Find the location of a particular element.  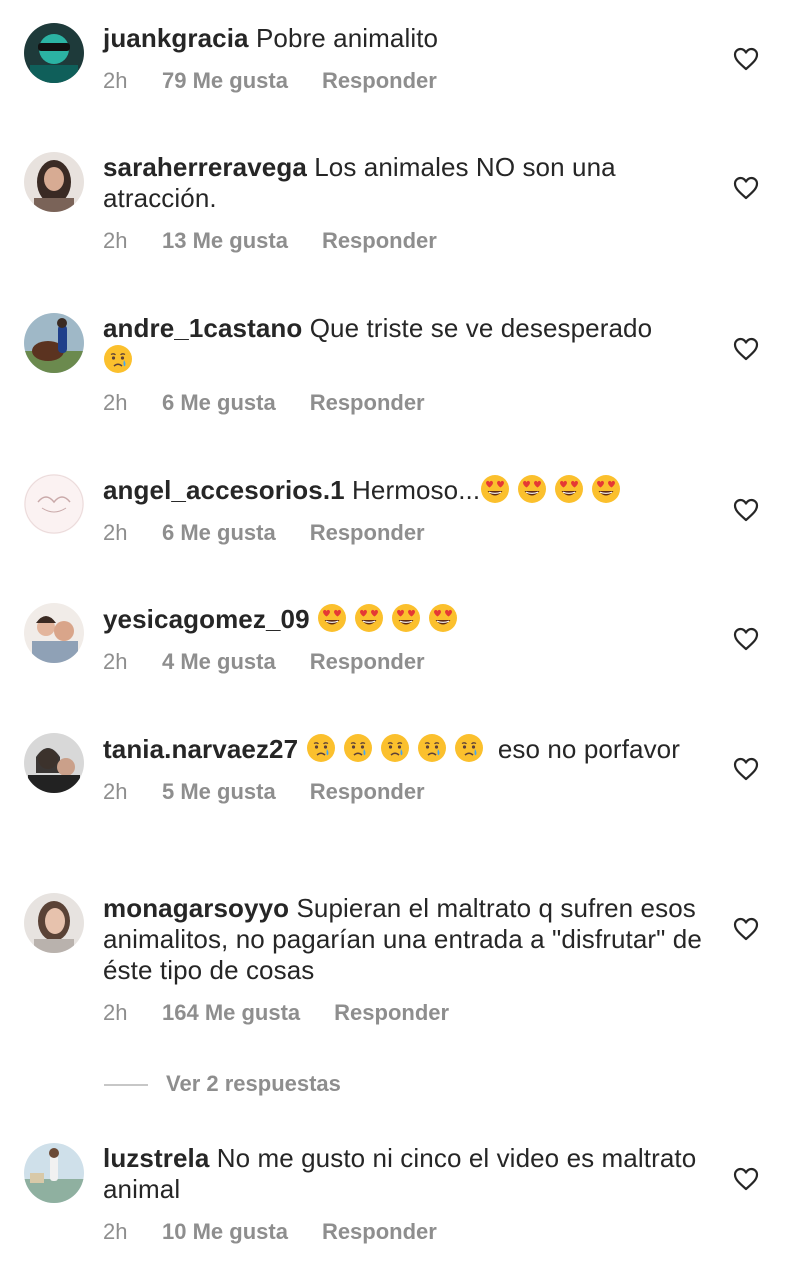

comment-text: tania.narvaez27 eso no porfavor is located at coordinates (403, 749).